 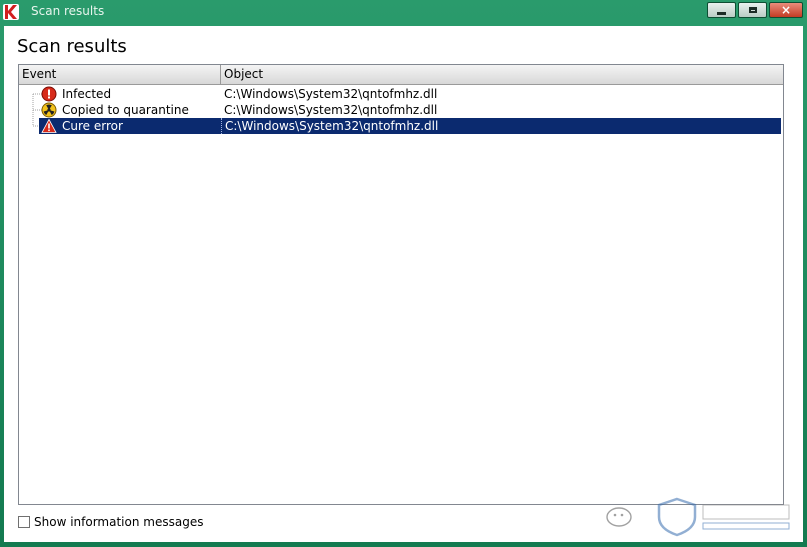 I want to click on close-button: ×, so click(x=786, y=10).